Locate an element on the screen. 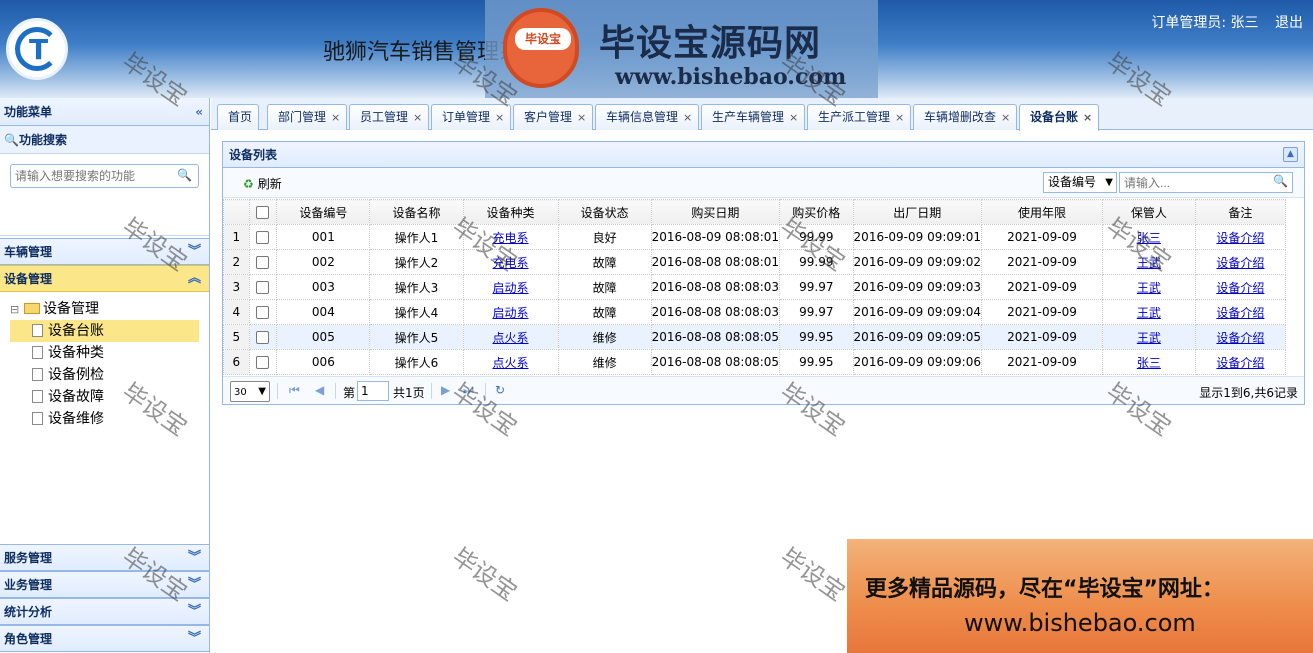 The image size is (1313, 653). collapse-panel-icon: ▲ is located at coordinates (1290, 154).